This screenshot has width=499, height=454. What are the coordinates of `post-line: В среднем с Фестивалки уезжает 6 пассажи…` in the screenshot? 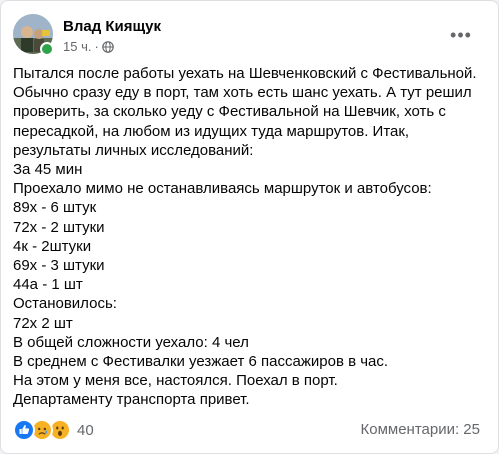 It's located at (201, 362).